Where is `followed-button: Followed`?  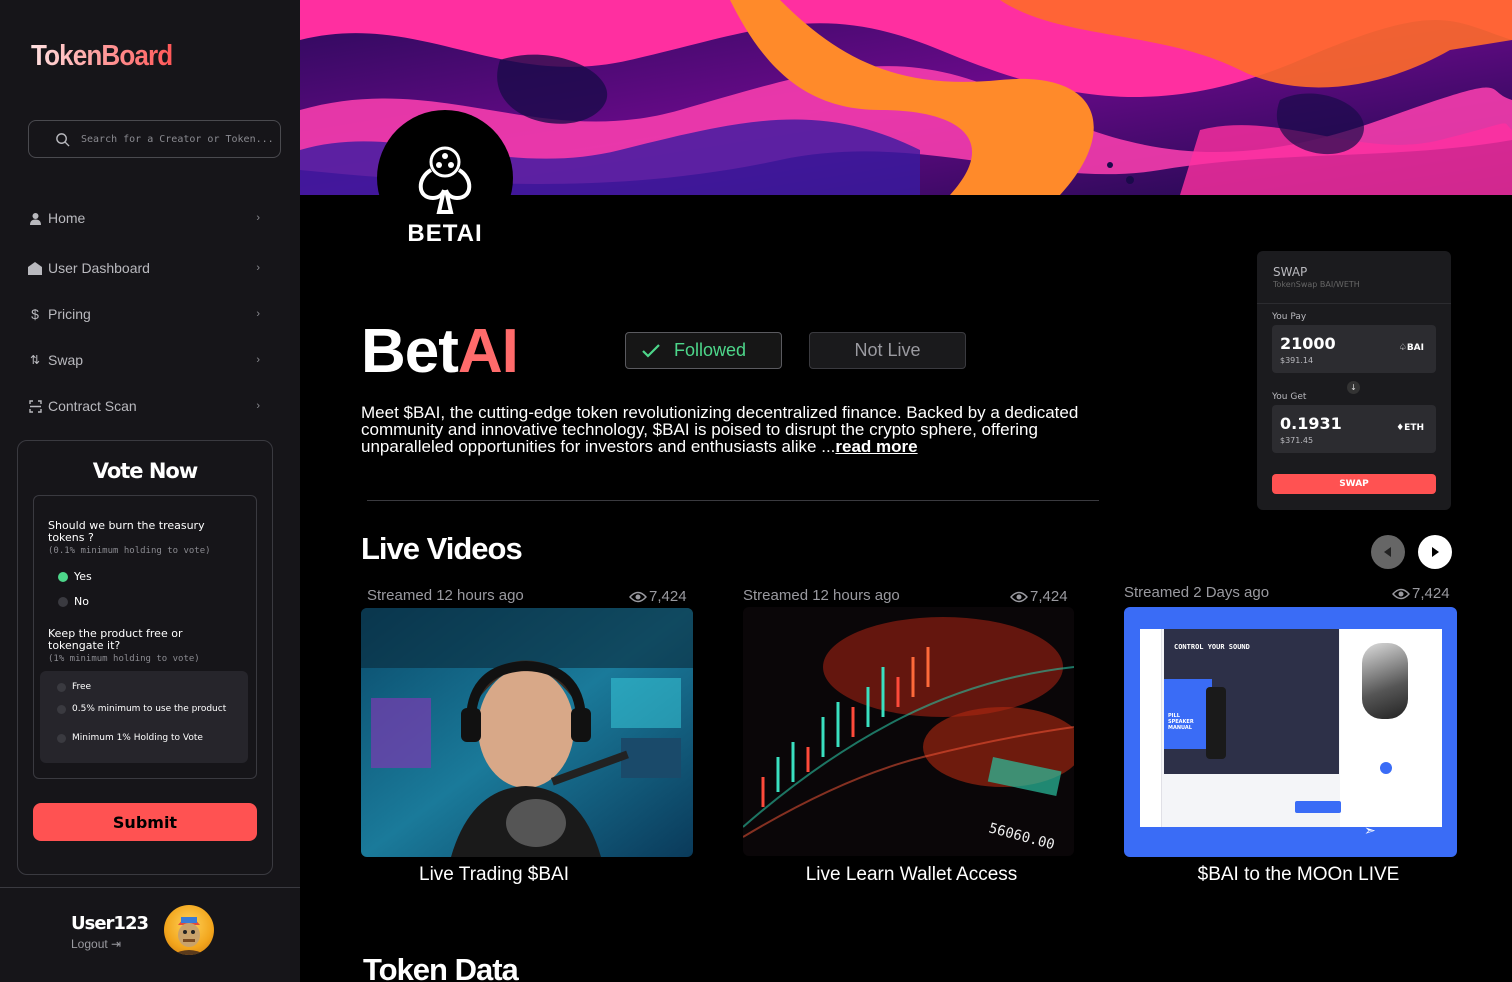 followed-button: Followed is located at coordinates (703, 350).